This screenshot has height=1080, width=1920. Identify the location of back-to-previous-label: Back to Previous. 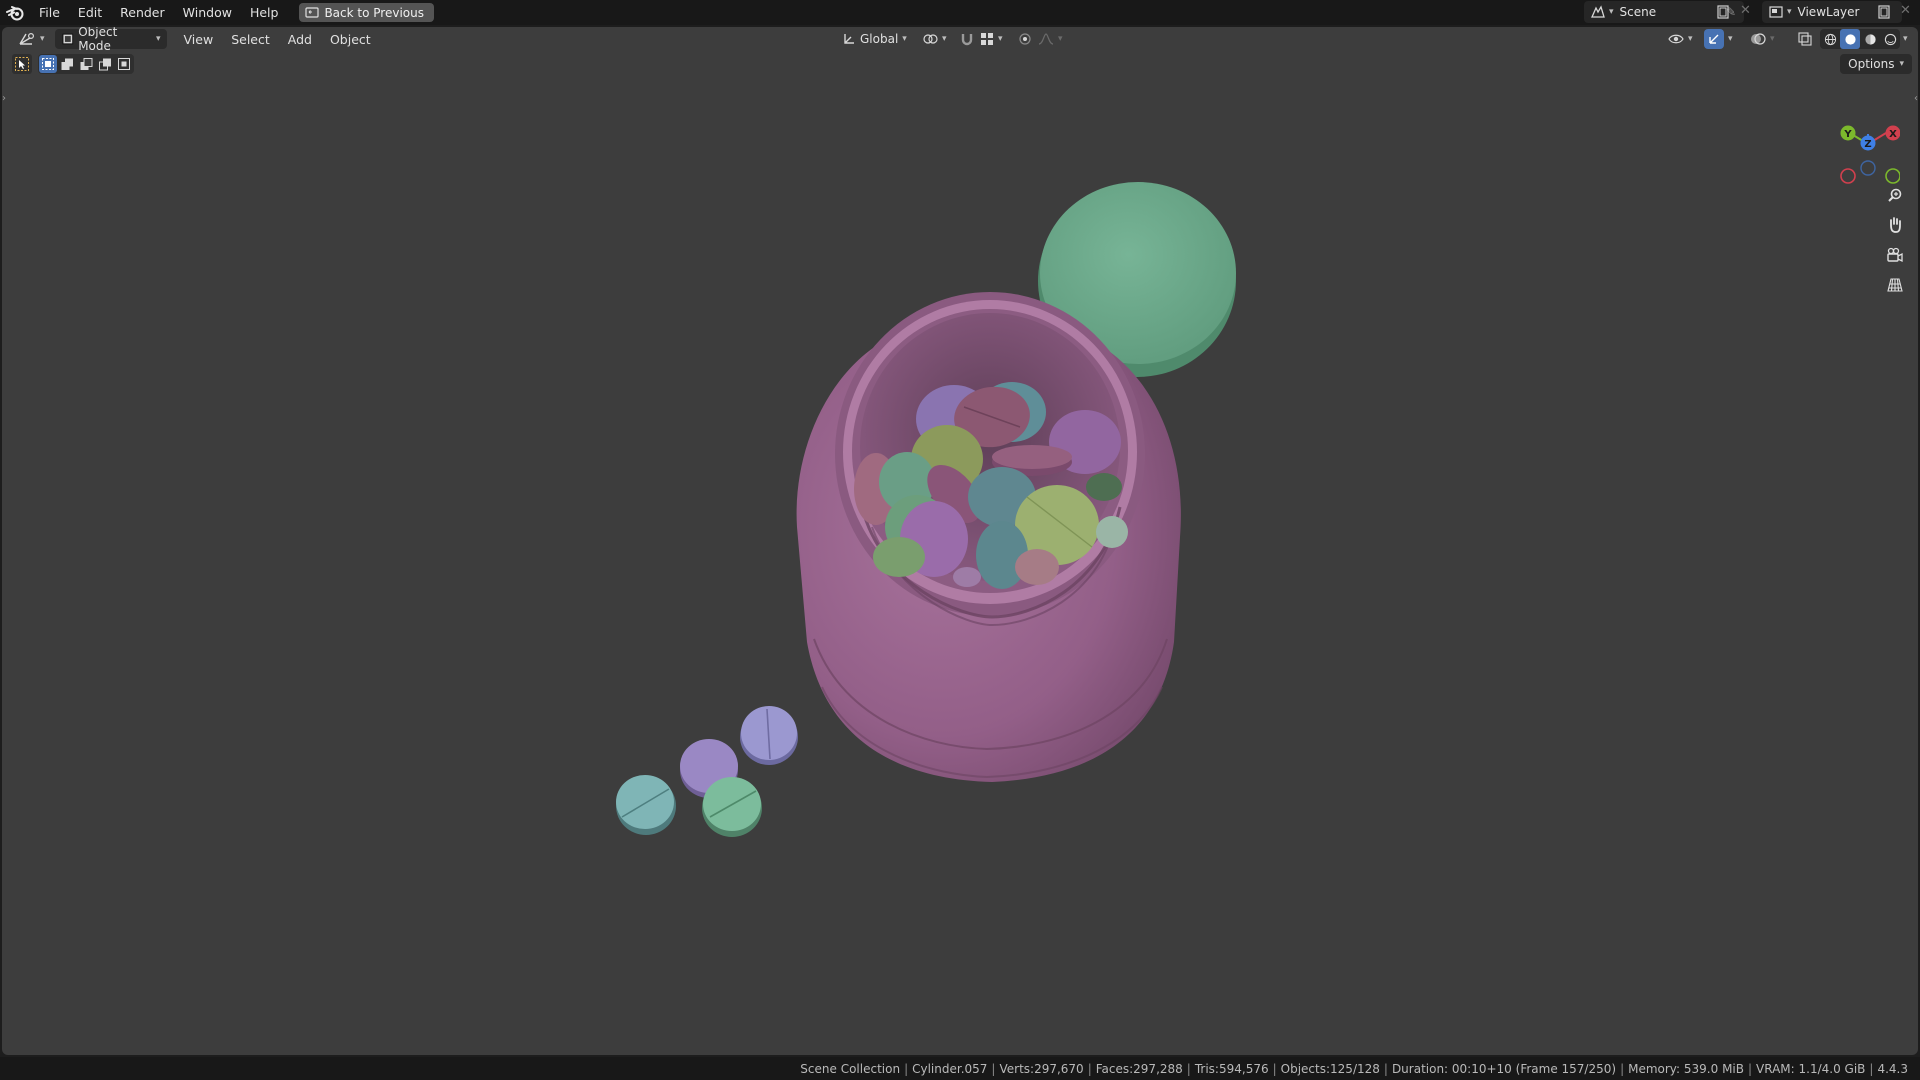
(374, 12).